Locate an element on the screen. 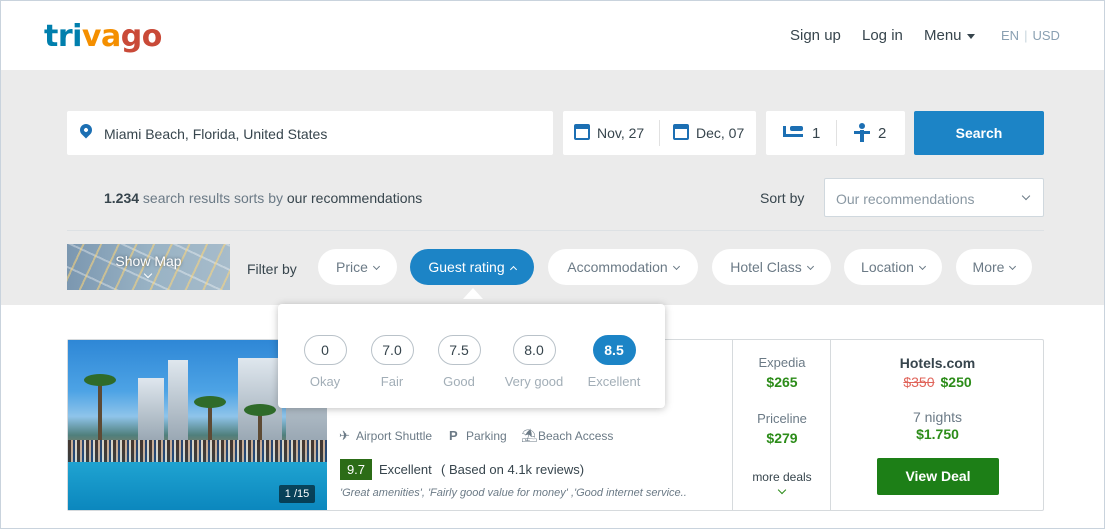 The image size is (1105, 529). rating-option-very-good: 8.0 Very good is located at coordinates (534, 362).